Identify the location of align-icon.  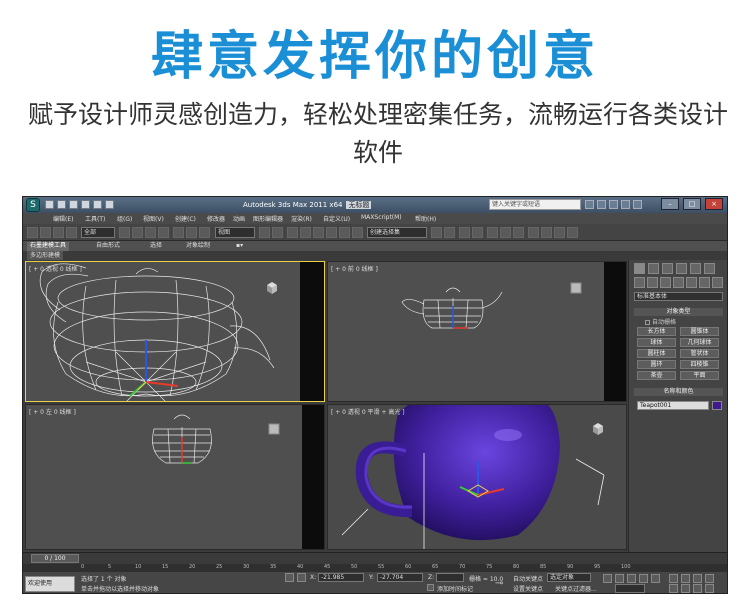
(449, 232).